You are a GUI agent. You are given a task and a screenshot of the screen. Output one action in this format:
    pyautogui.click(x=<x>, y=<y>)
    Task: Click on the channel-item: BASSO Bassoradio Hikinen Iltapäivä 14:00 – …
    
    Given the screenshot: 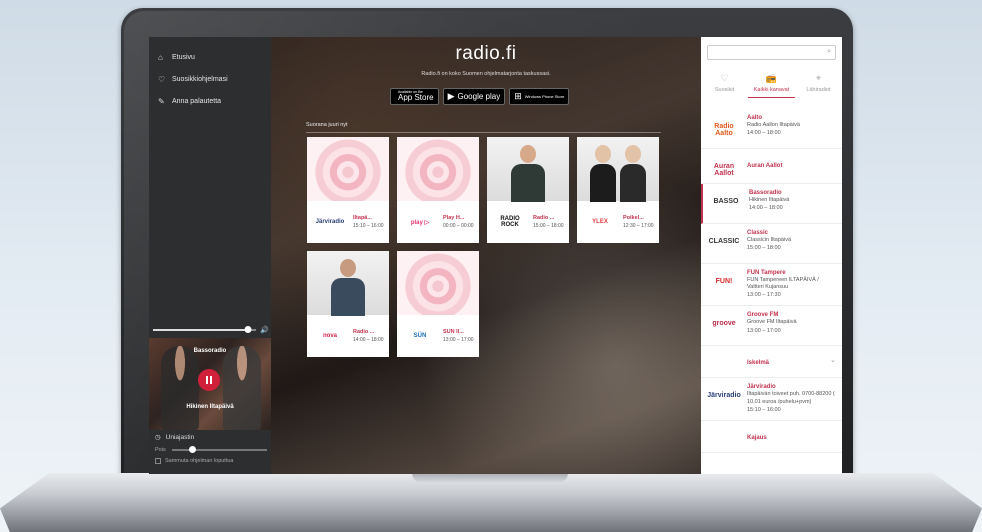 What is the action you would take?
    pyautogui.click(x=771, y=204)
    